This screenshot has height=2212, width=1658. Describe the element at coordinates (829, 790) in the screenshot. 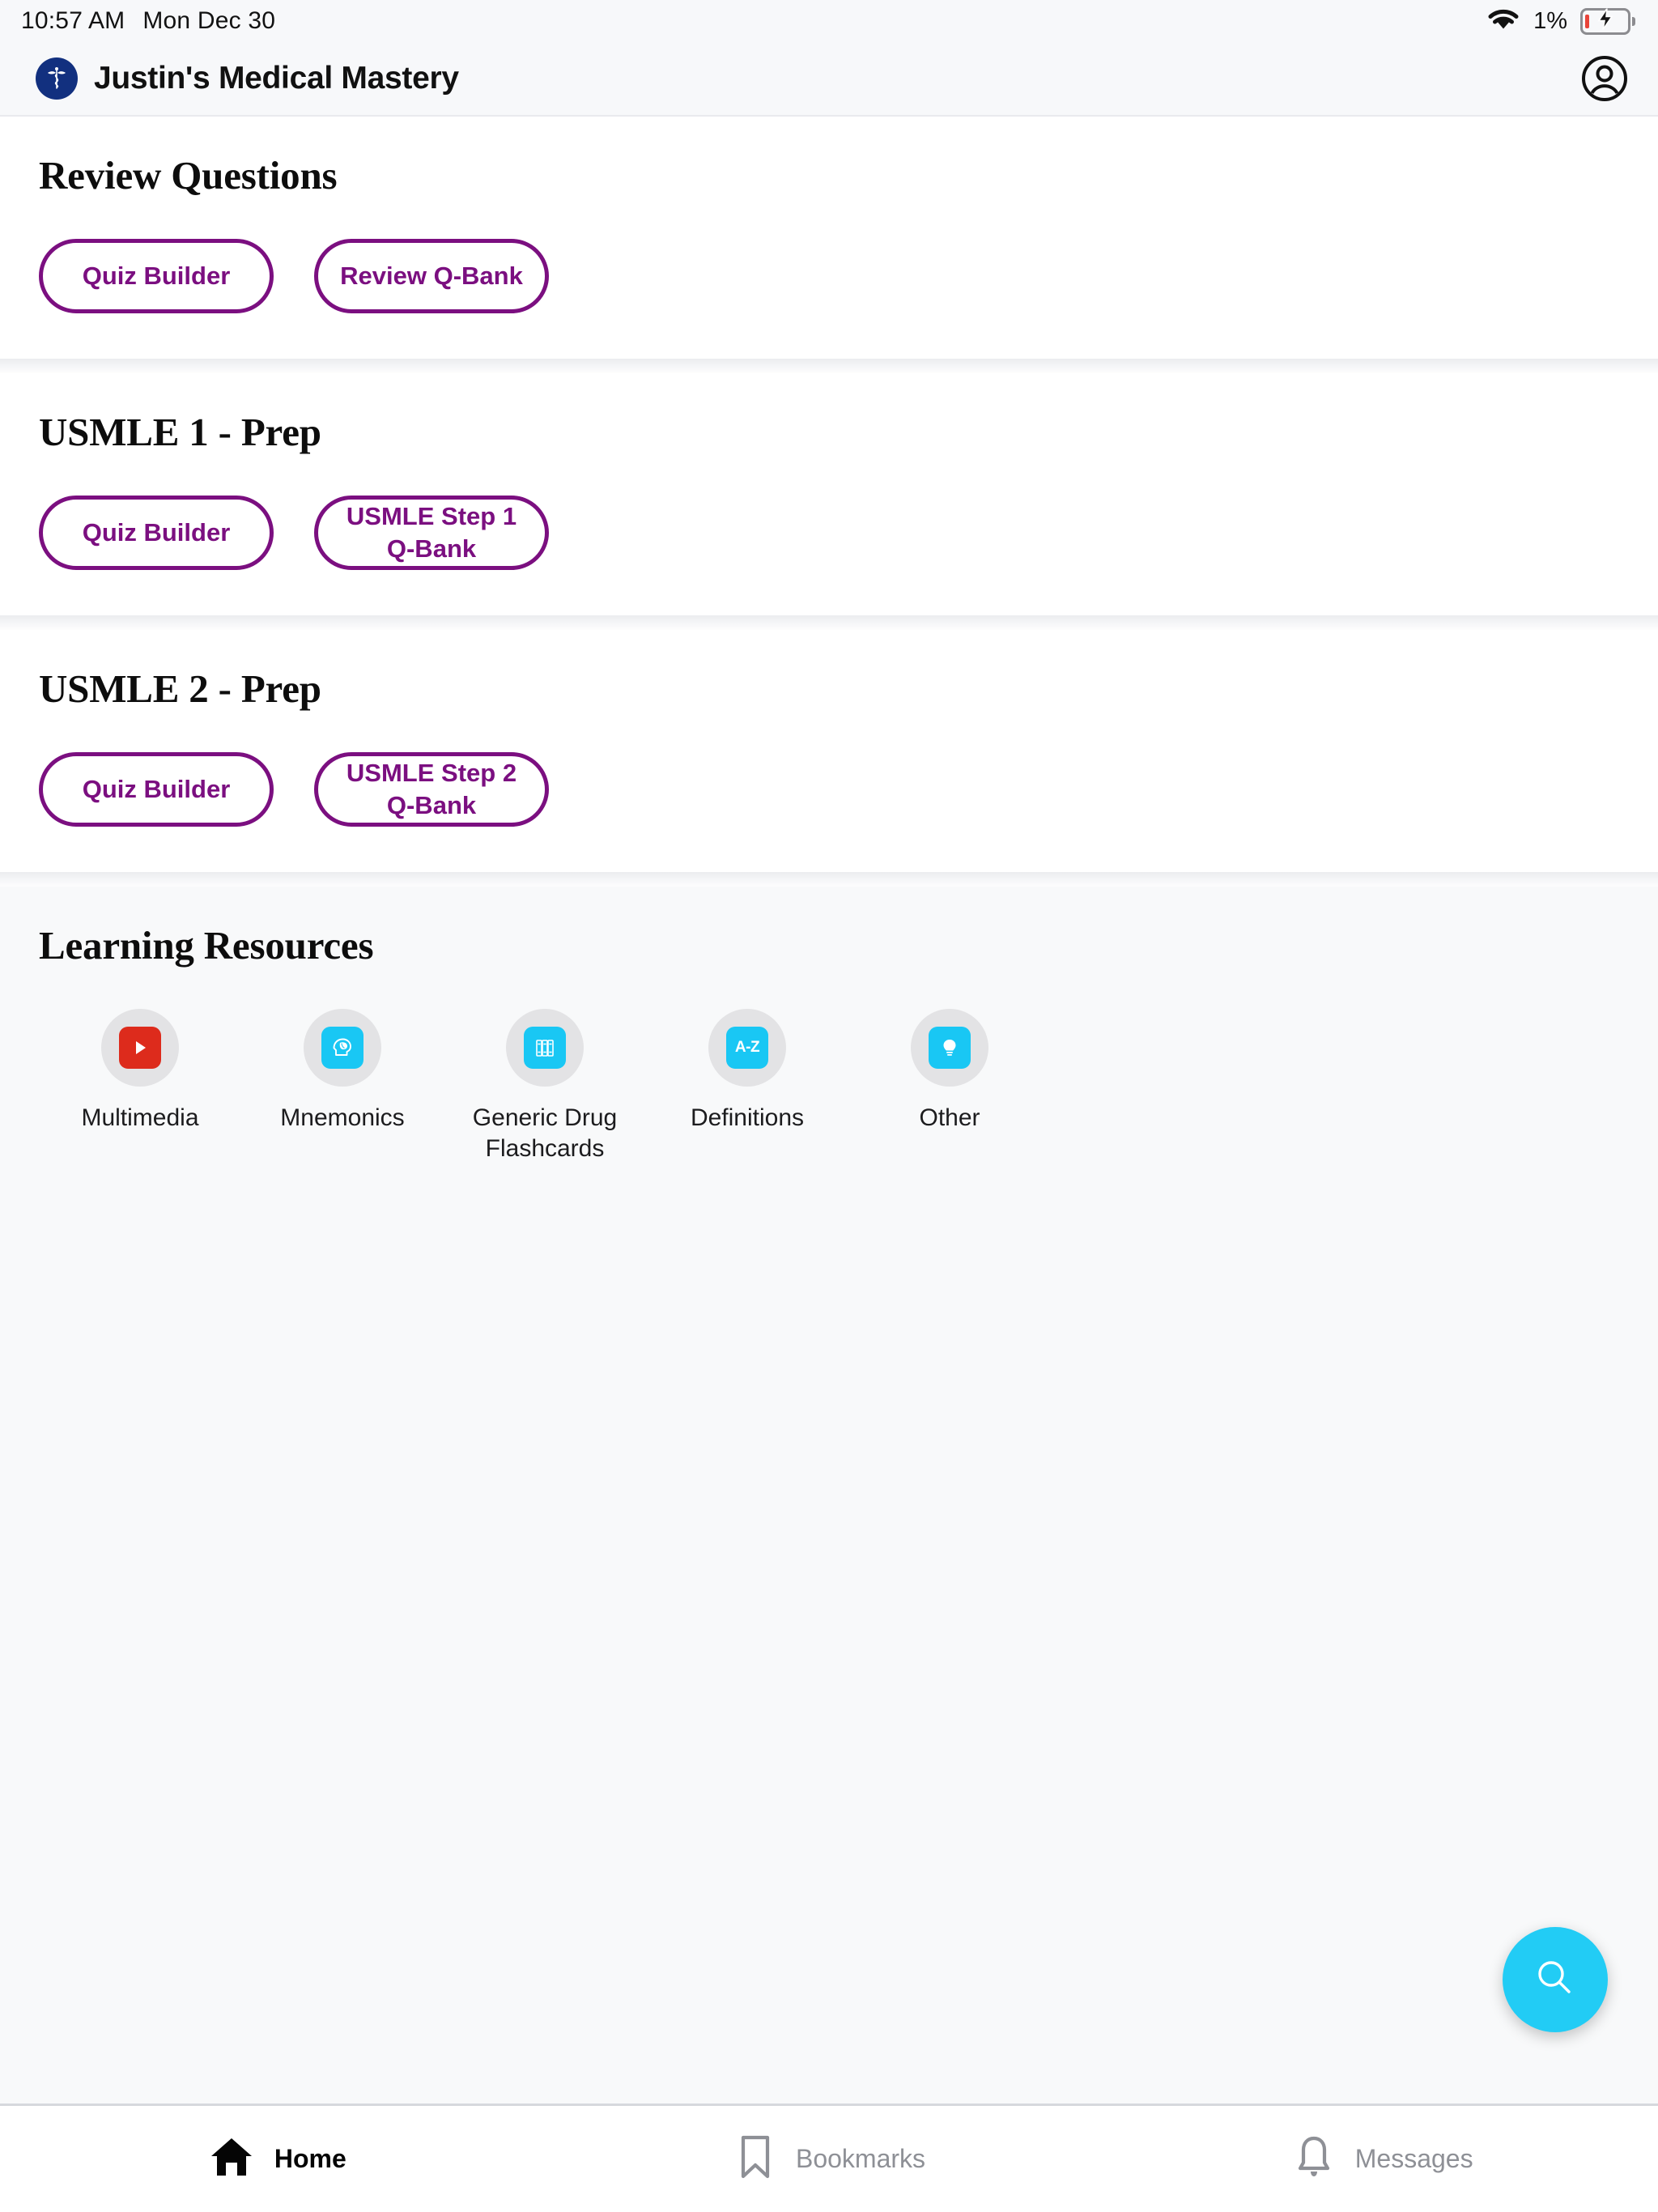

I see `button-row: Quiz Builder USMLE Step 2 Q-Bank` at that location.